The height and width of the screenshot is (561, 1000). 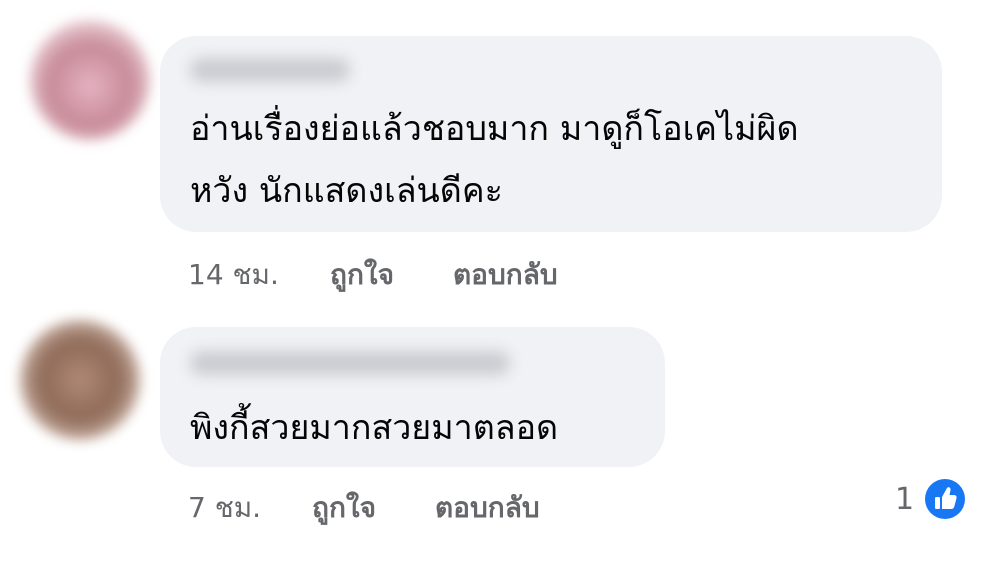 I want to click on comment-text-line-1: อ่านเรื่องย่อแล้วชอบมาก มาดูก็โอเคไม่ผิด, so click(x=494, y=129).